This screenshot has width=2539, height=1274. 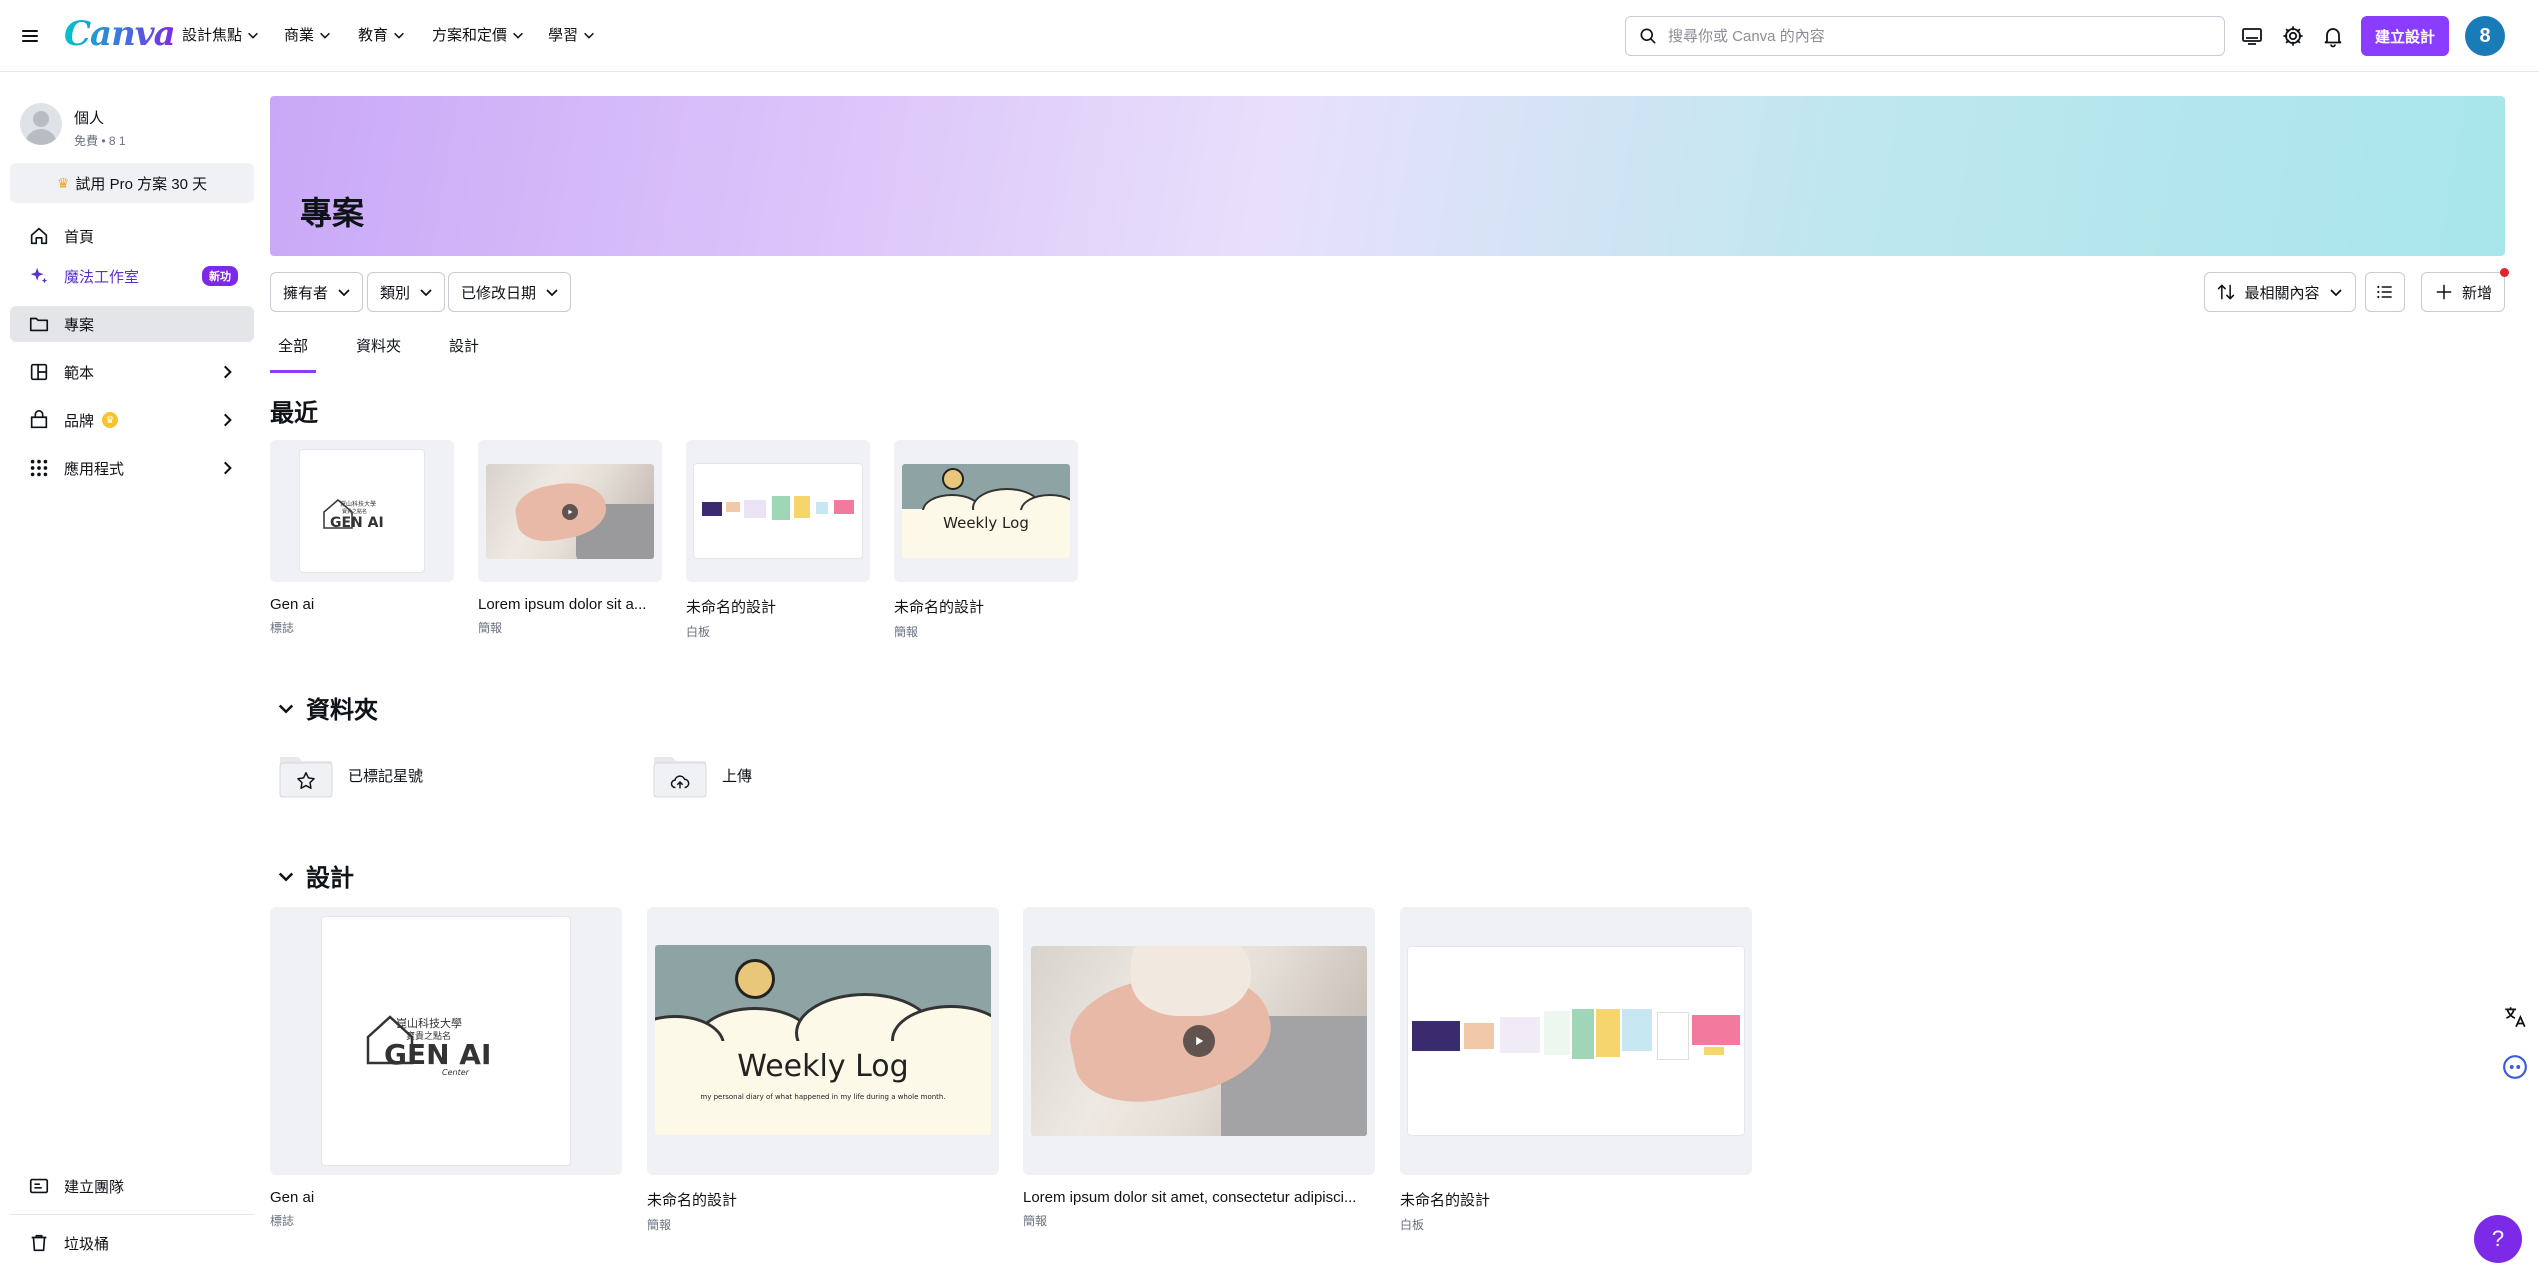 I want to click on sidebar-item-templates: 範本, so click(x=132, y=372).